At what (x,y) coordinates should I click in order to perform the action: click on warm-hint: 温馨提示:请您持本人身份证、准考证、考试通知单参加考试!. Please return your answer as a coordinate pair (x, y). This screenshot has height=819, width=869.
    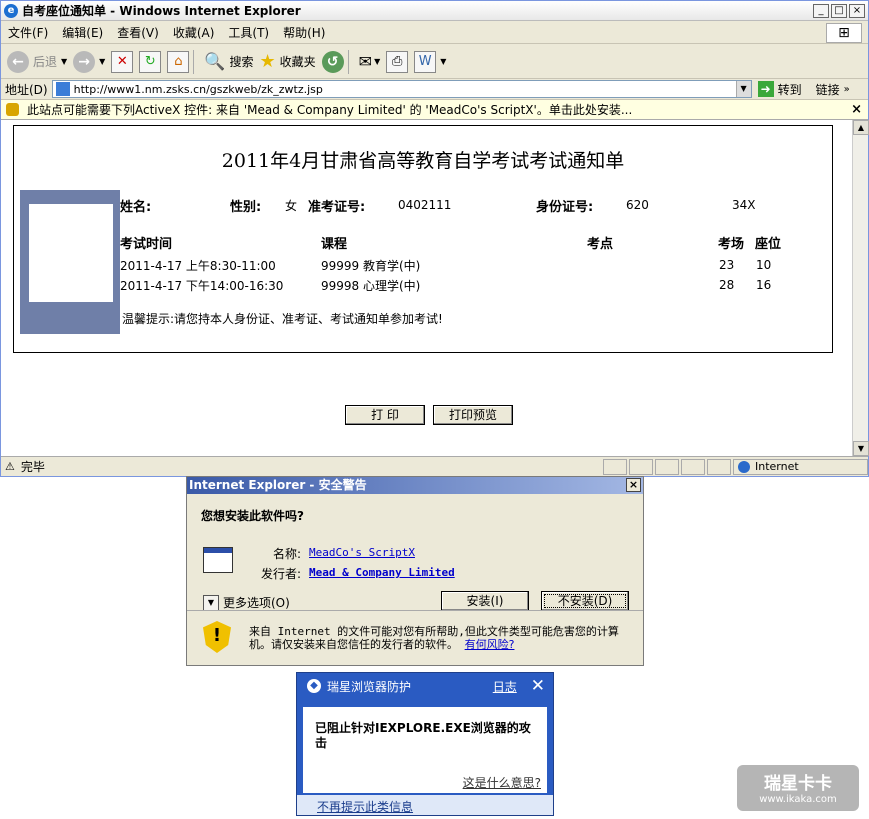
    Looking at the image, I should click on (282, 319).